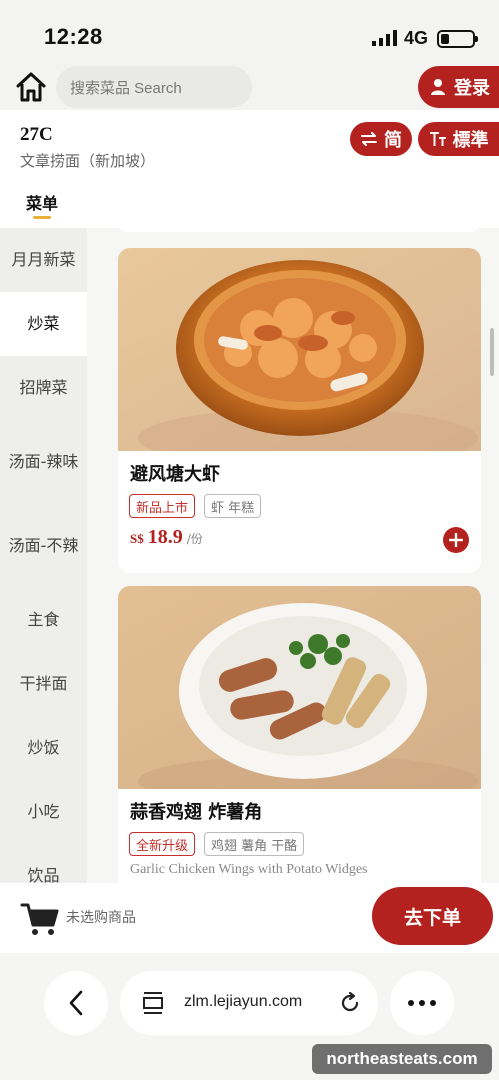  I want to click on sidebar-item-soup-noodle-spicy: 汤面-辣味, so click(43, 462).